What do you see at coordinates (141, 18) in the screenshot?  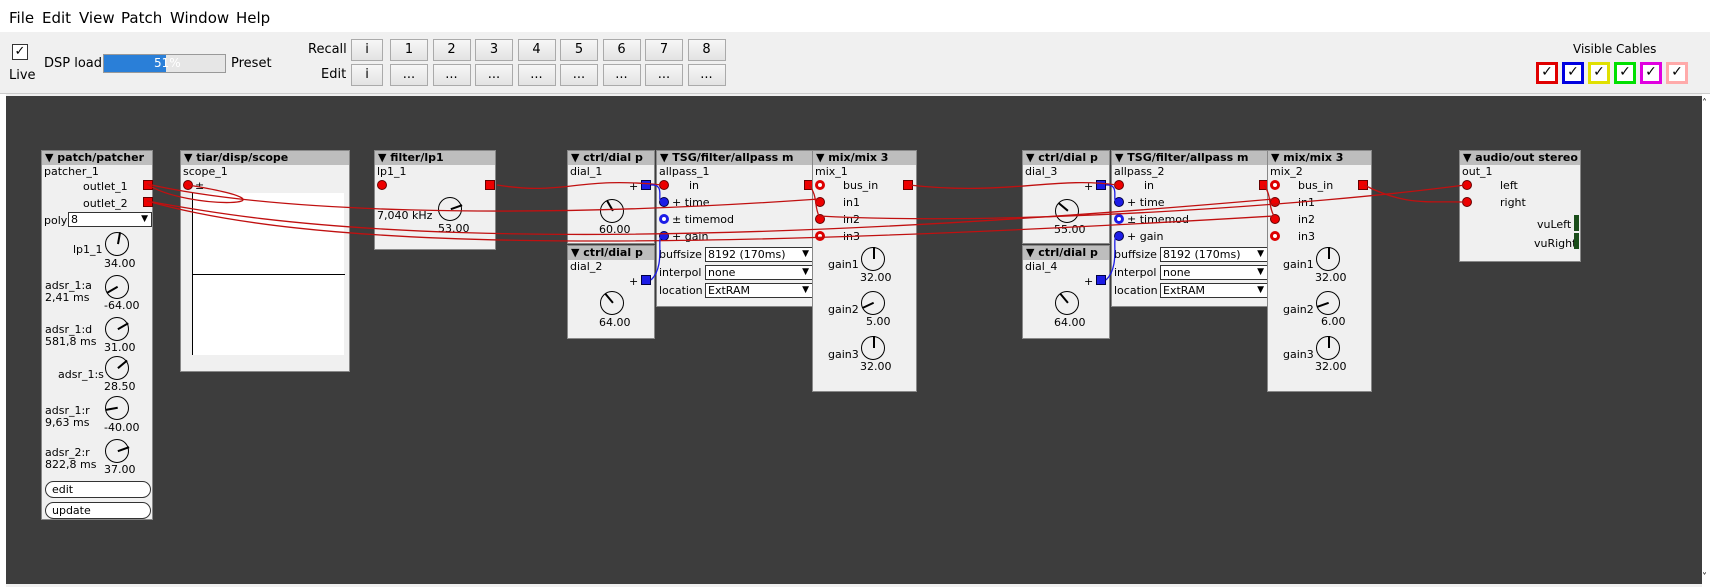 I see `menu-patch: Patch` at bounding box center [141, 18].